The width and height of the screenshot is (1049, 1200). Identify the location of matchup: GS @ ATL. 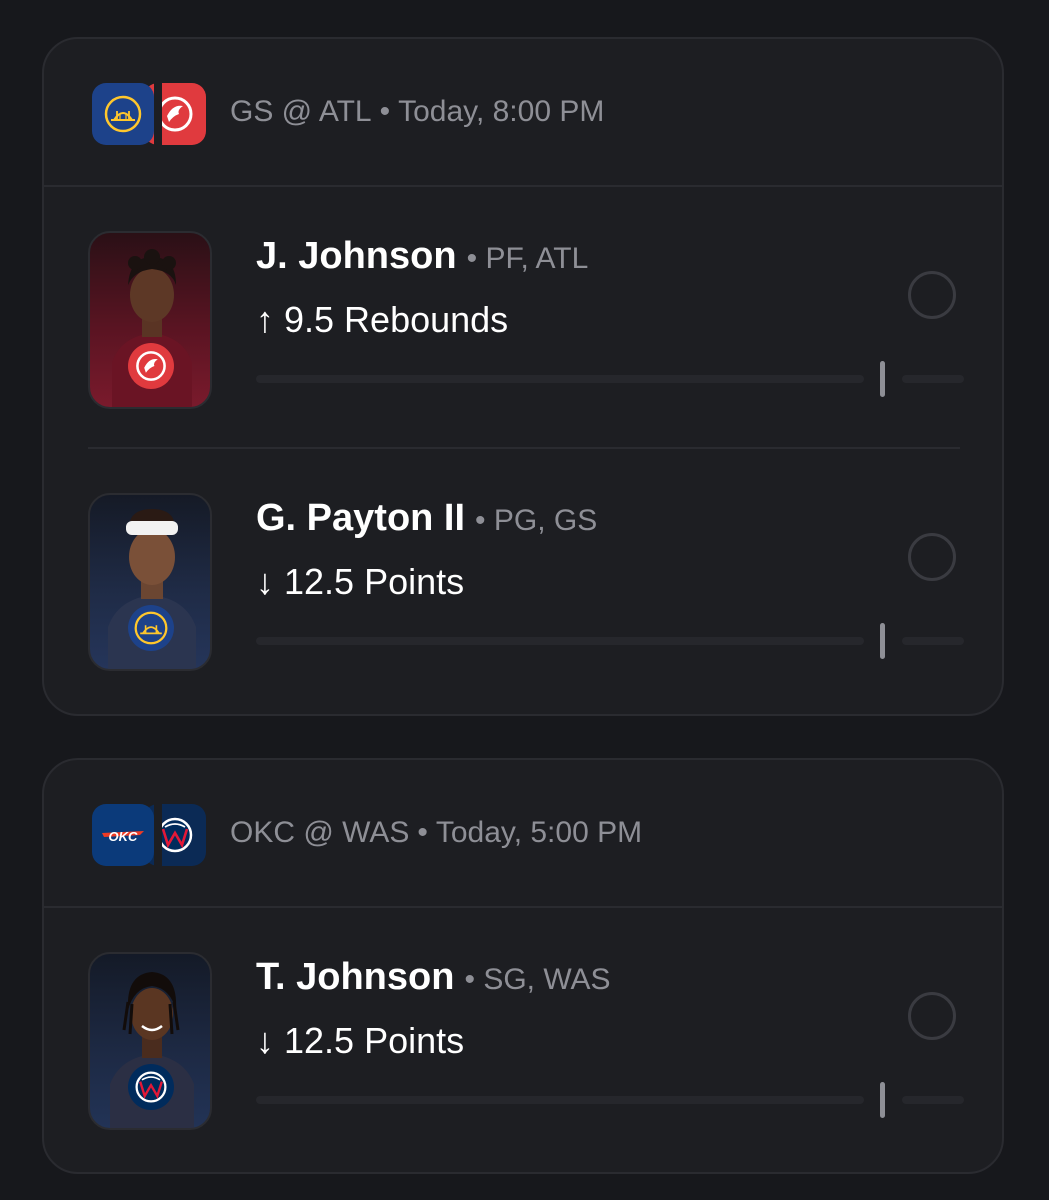
(301, 111).